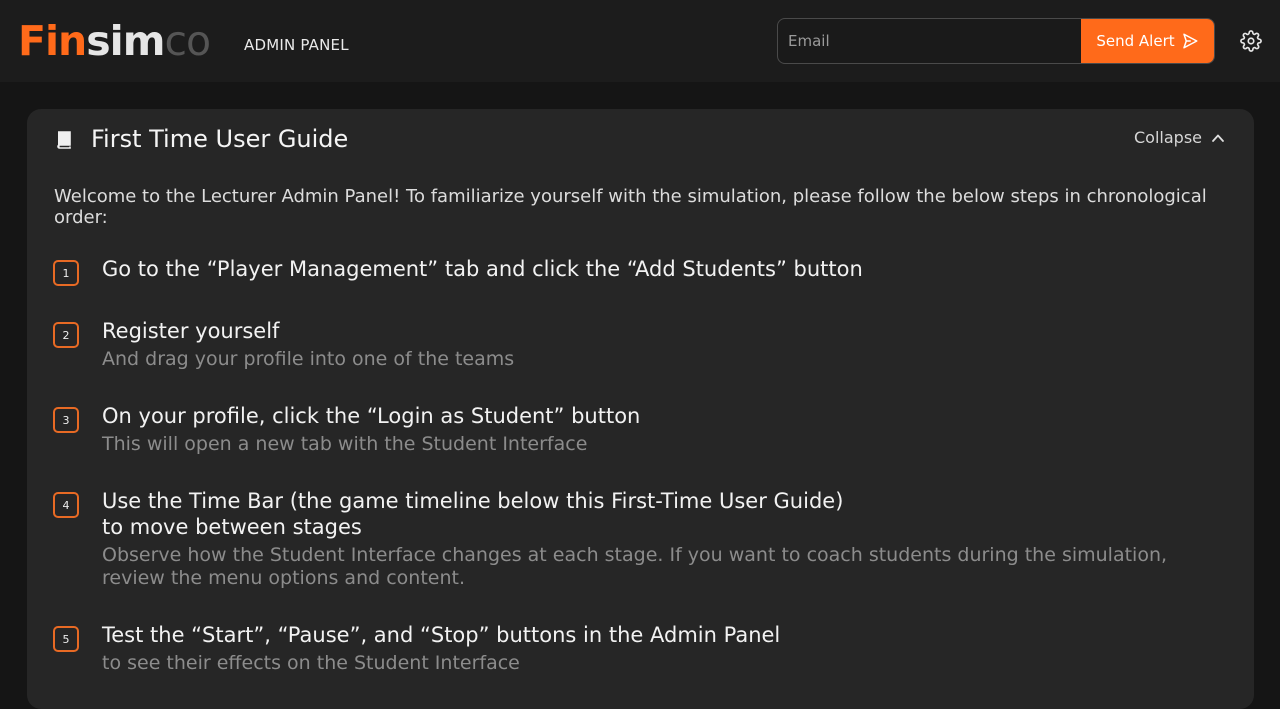  I want to click on step-title: Register yourself, so click(191, 331).